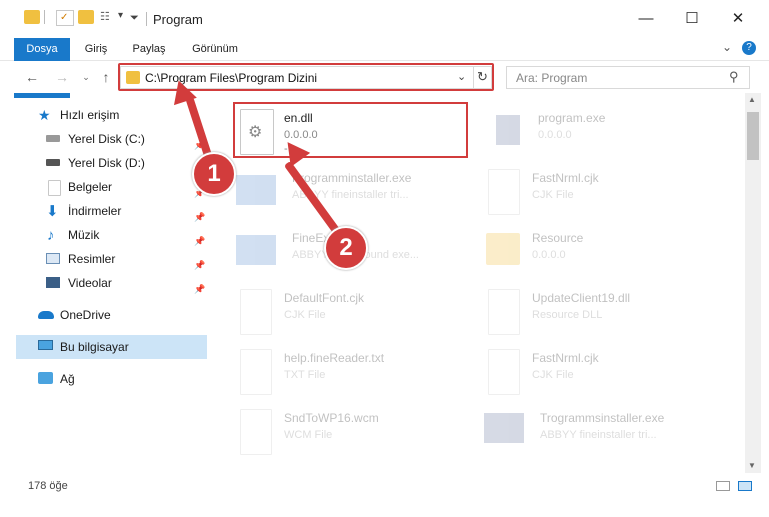 This screenshot has width=769, height=517. What do you see at coordinates (350, 130) in the screenshot?
I see `file-highlight-box` at bounding box center [350, 130].